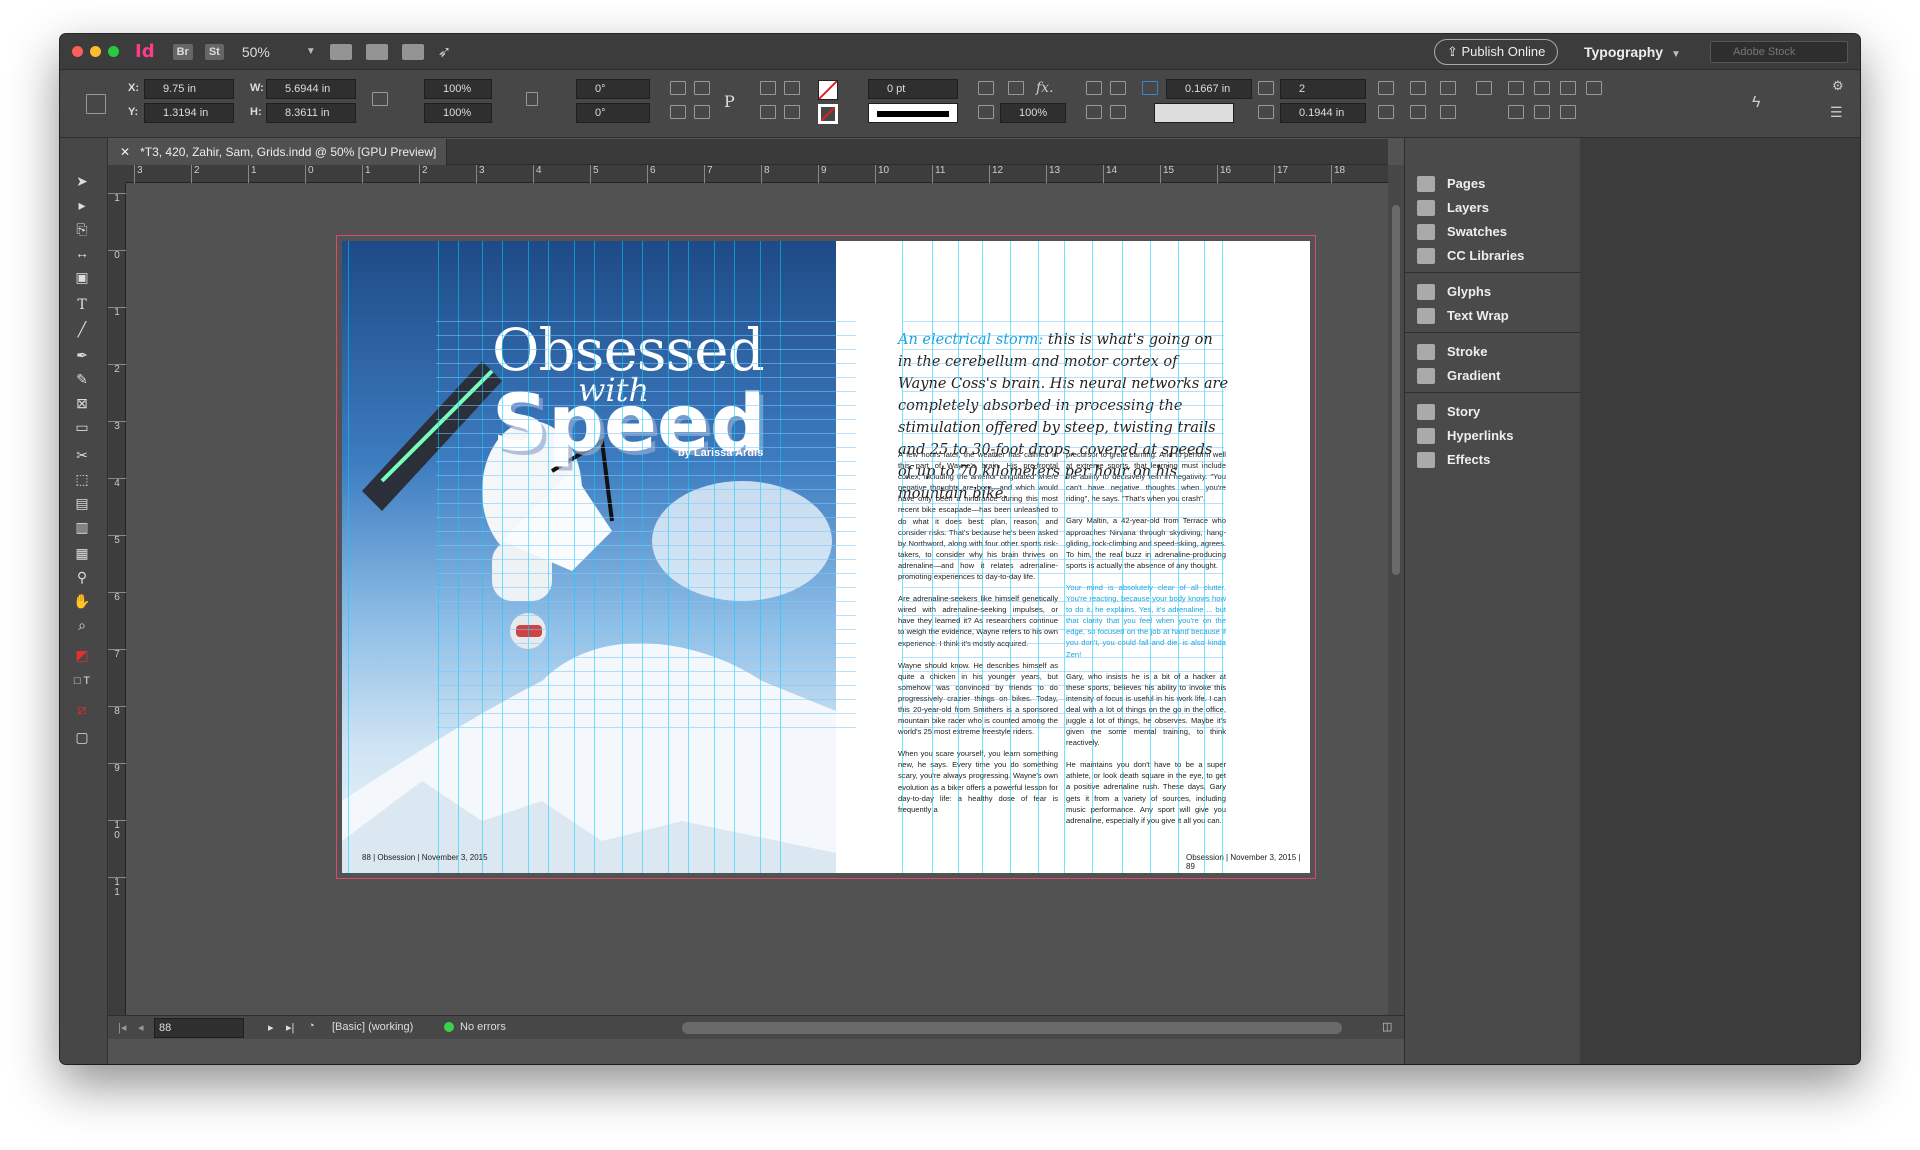  Describe the element at coordinates (113, 51) in the screenshot. I see `zoom-window-button` at that location.